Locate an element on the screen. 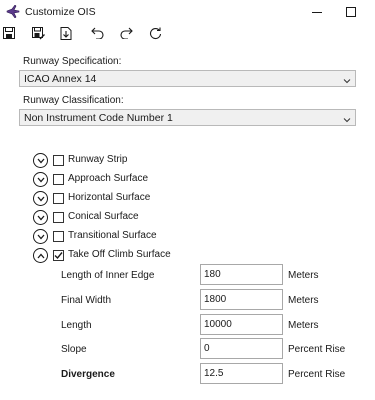 The width and height of the screenshot is (375, 400). slope-input is located at coordinates (241, 348).